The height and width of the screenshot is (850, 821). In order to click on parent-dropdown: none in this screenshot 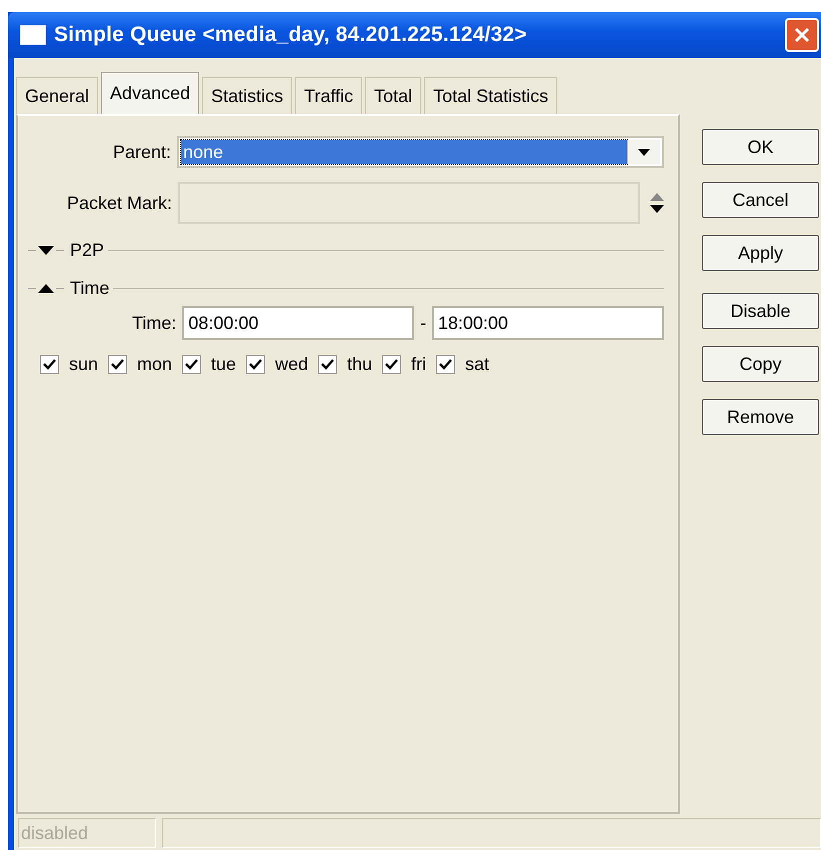, I will do `click(420, 152)`.